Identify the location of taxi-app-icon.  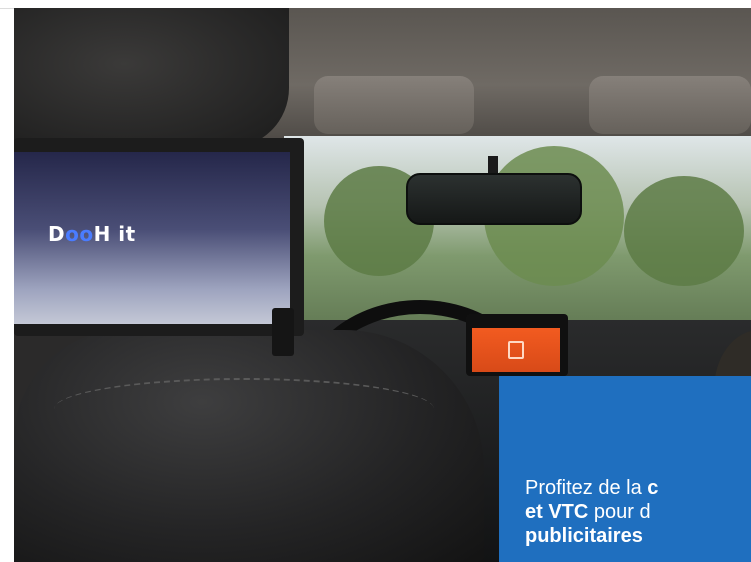
(516, 350).